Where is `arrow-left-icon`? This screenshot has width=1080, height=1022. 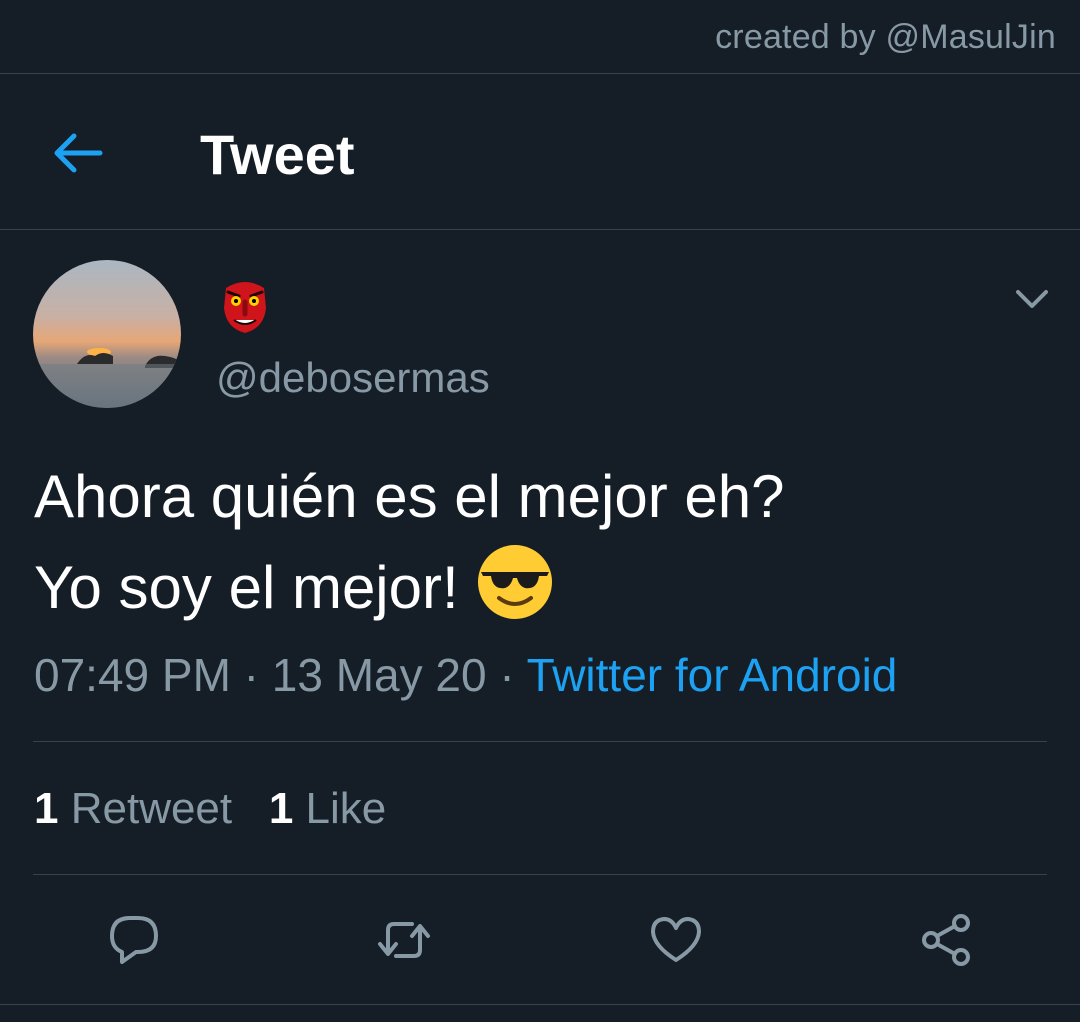
arrow-left-icon is located at coordinates (78, 153).